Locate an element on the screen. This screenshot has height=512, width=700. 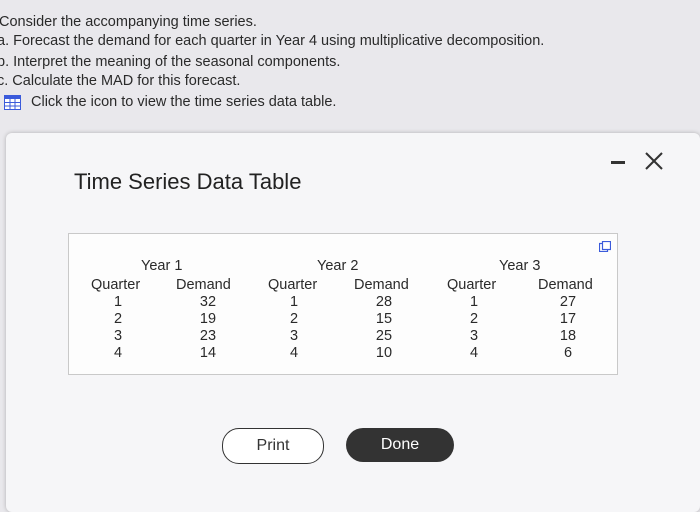
table-cell: 27 is located at coordinates (568, 302).